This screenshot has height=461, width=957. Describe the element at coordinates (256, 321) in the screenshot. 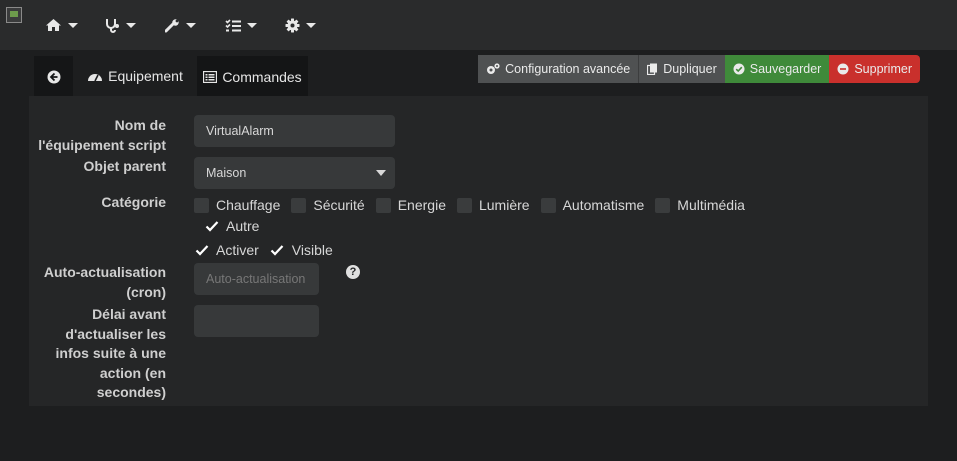

I see `delay-input` at that location.